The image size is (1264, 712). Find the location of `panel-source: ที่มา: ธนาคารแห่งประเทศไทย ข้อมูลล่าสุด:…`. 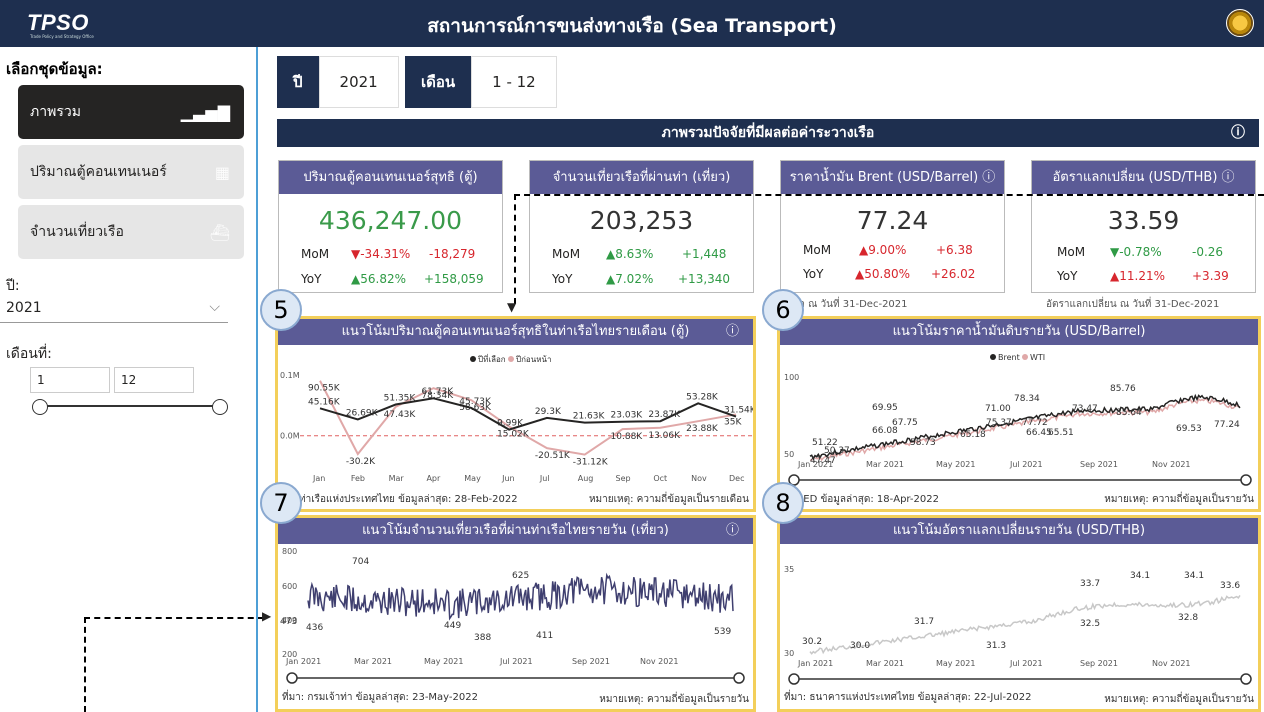

panel-source: ที่มา: ธนาคารแห่งประเทศไทย ข้อมูลล่าสุด:… is located at coordinates (908, 697).